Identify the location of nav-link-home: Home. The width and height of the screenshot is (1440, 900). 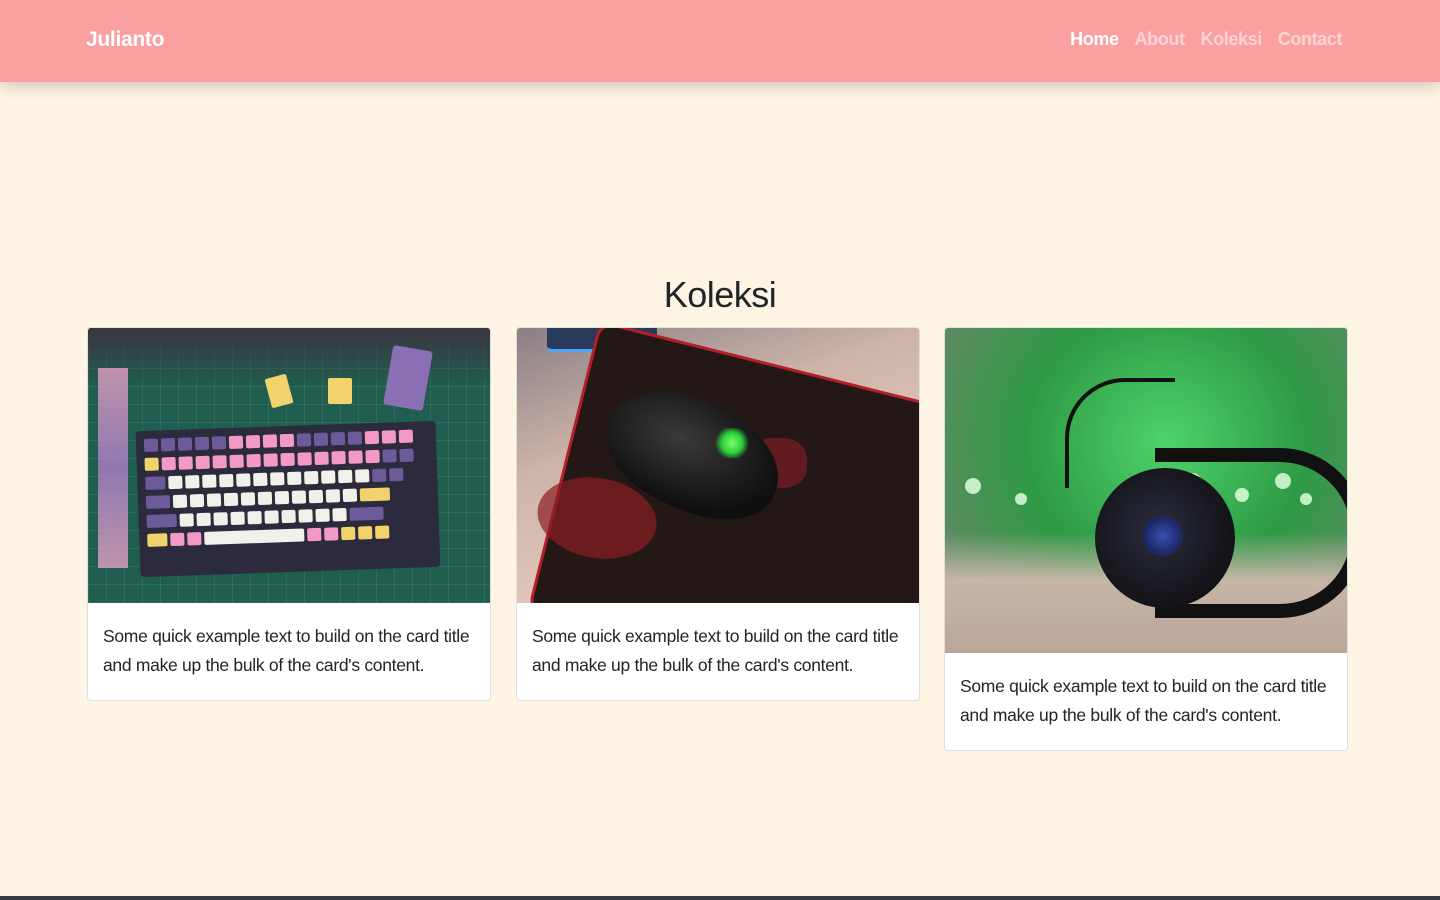
(1094, 39).